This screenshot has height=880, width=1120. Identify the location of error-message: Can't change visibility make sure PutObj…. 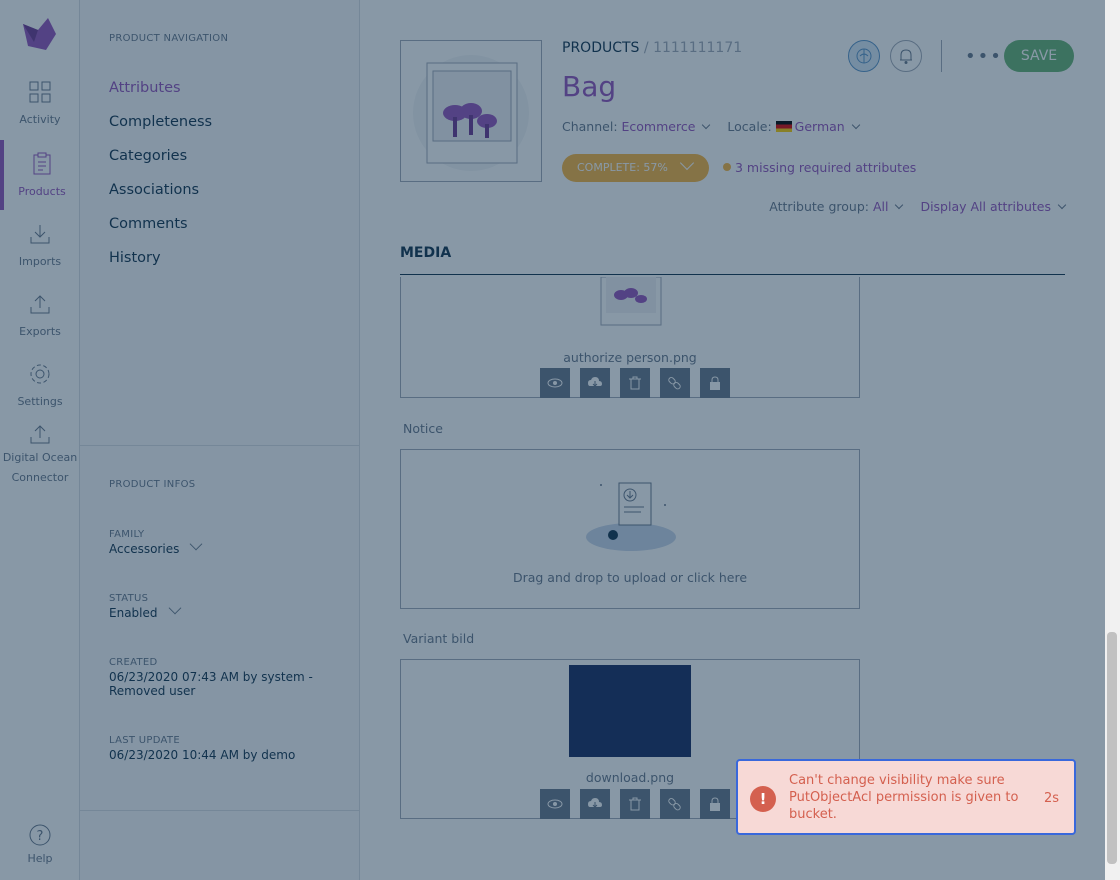
(904, 797).